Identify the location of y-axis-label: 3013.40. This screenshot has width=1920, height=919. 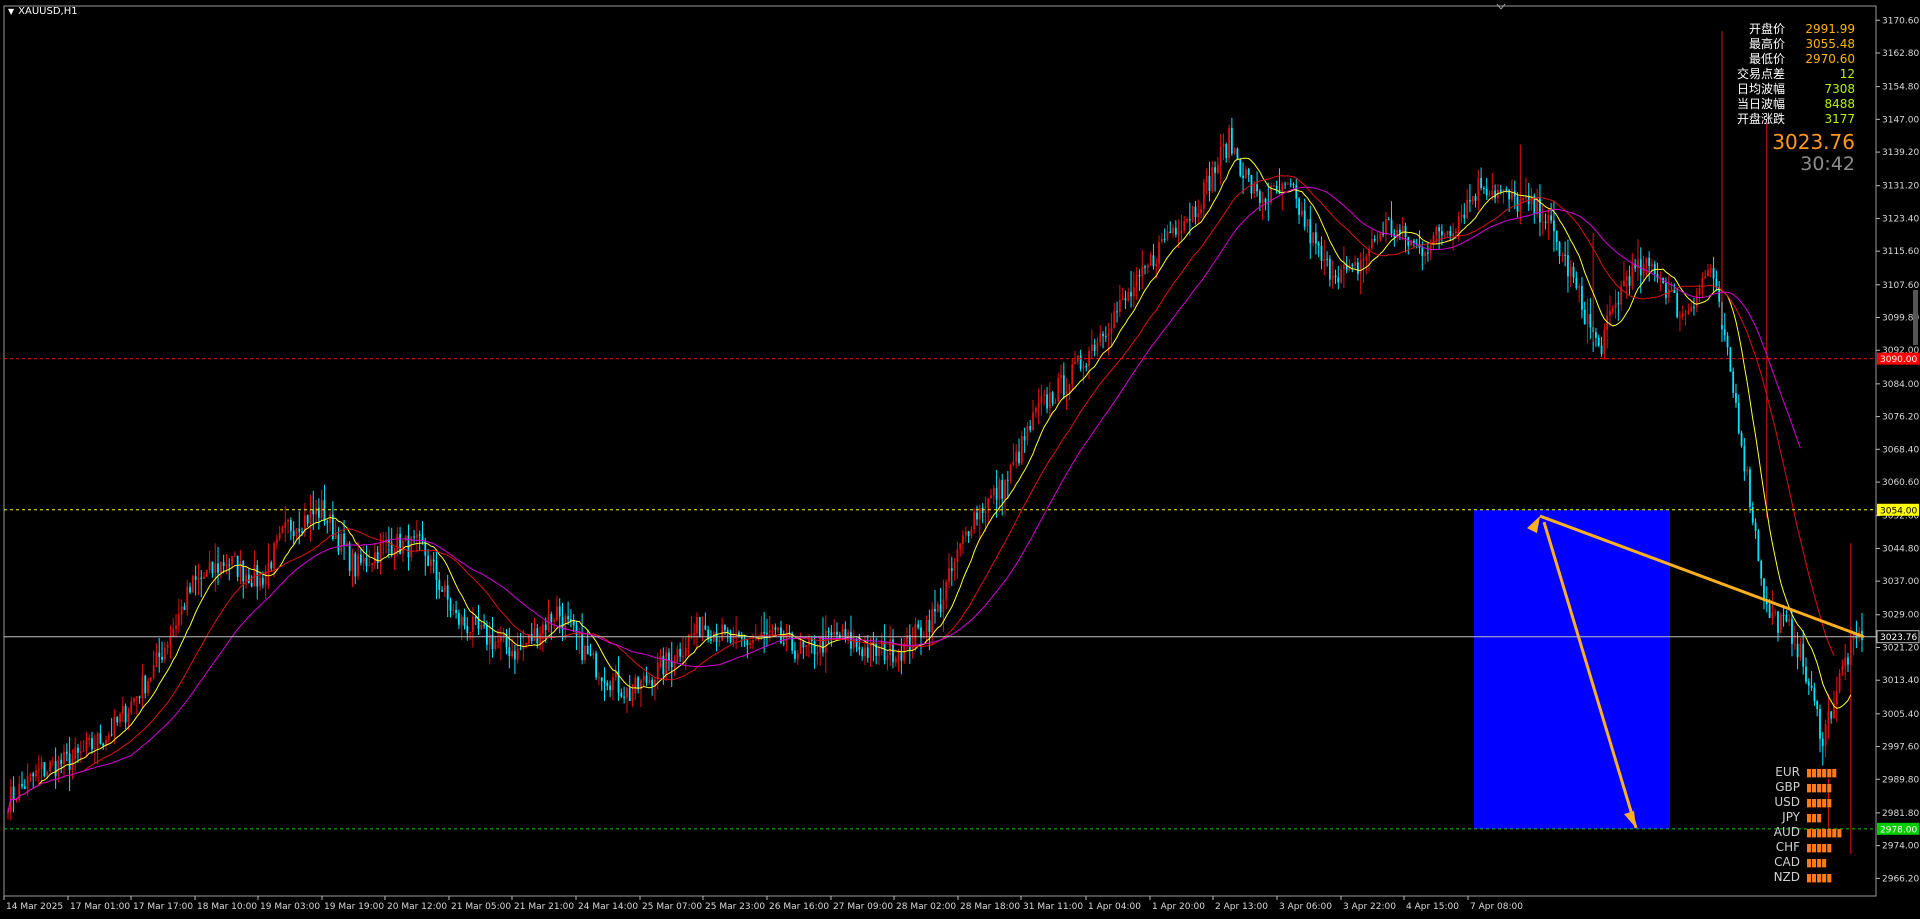
(1900, 681).